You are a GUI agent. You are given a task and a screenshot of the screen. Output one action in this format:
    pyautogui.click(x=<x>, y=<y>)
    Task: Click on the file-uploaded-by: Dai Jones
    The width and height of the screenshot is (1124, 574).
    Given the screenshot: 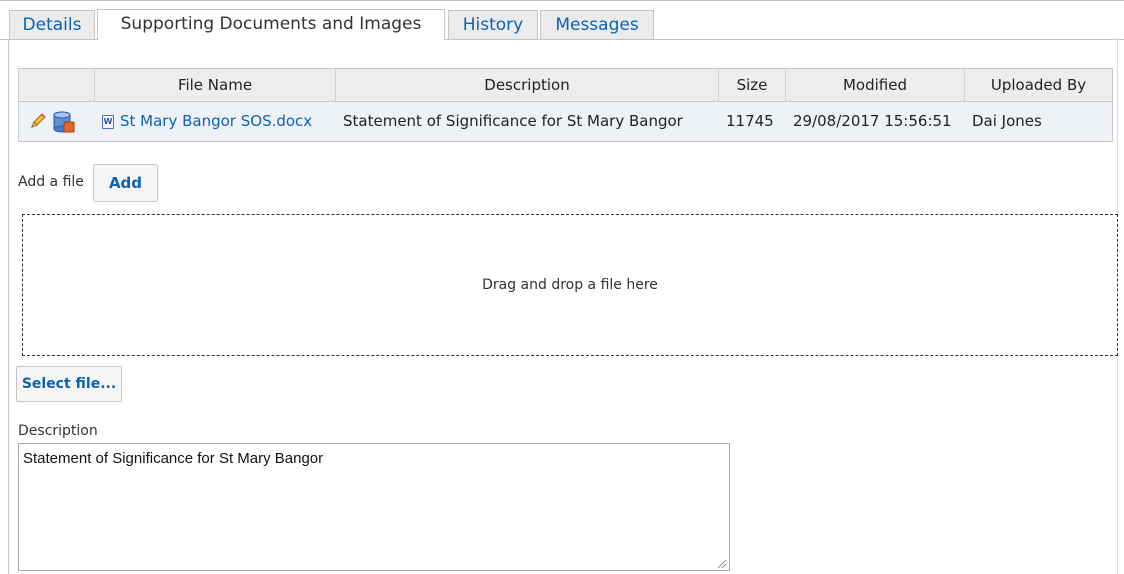 What is the action you would take?
    pyautogui.click(x=1007, y=121)
    